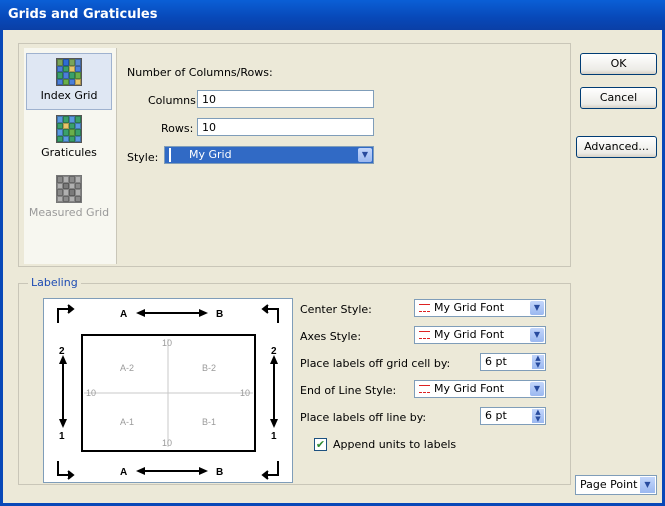  I want to click on cell-label-a2: A-2, so click(127, 368).